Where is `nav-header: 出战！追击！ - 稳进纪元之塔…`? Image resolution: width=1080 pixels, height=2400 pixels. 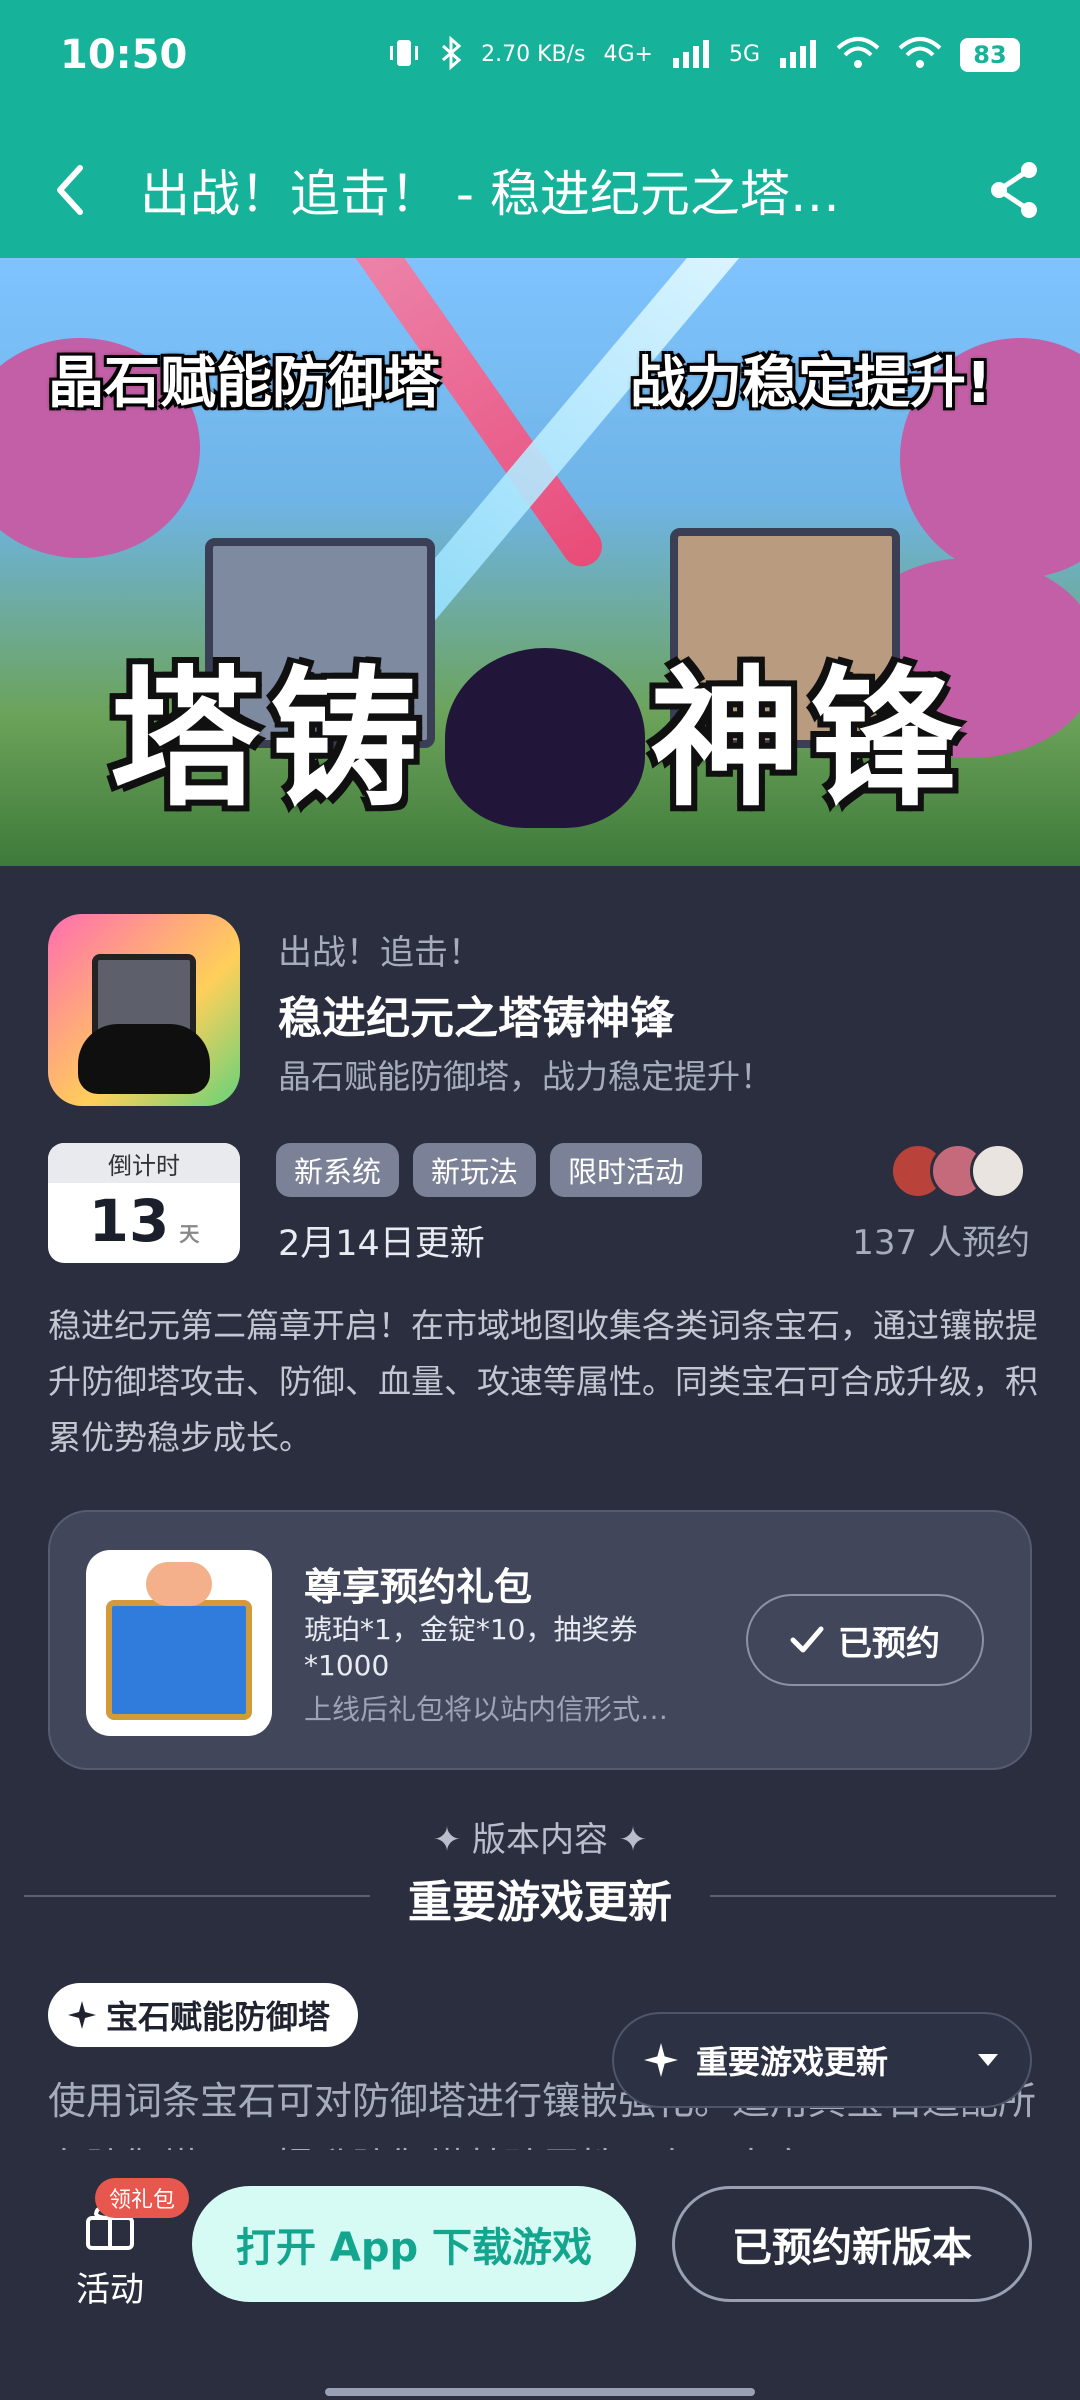 nav-header: 出战！追击！ - 稳进纪元之塔… is located at coordinates (540, 190).